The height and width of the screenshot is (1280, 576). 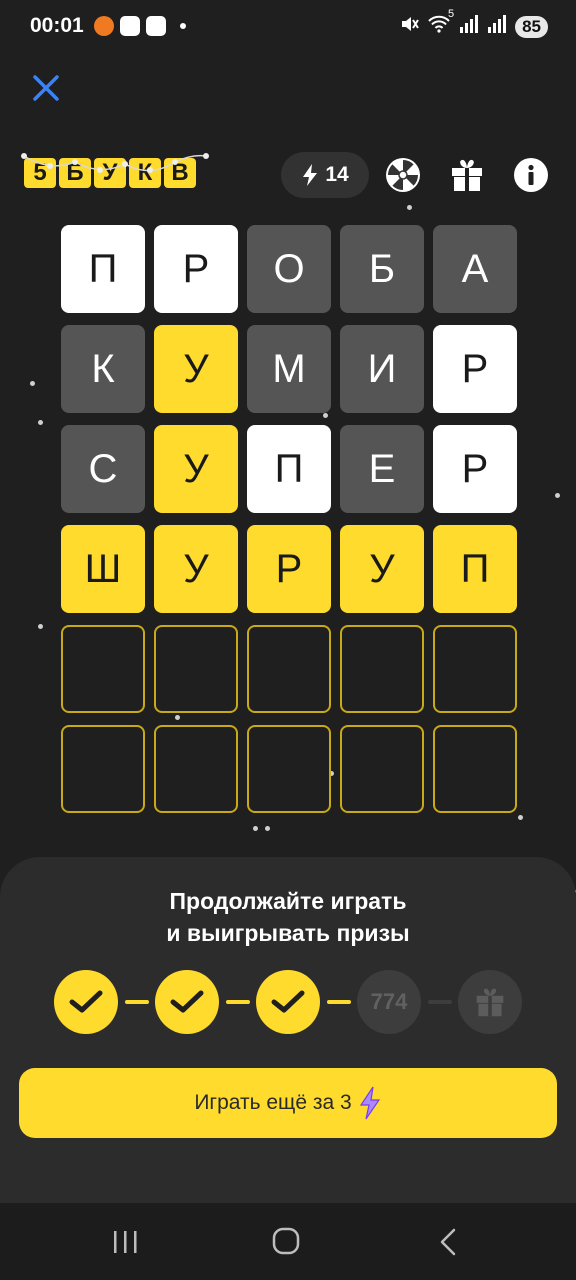 I want to click on fortune-wheel-button, so click(x=403, y=175).